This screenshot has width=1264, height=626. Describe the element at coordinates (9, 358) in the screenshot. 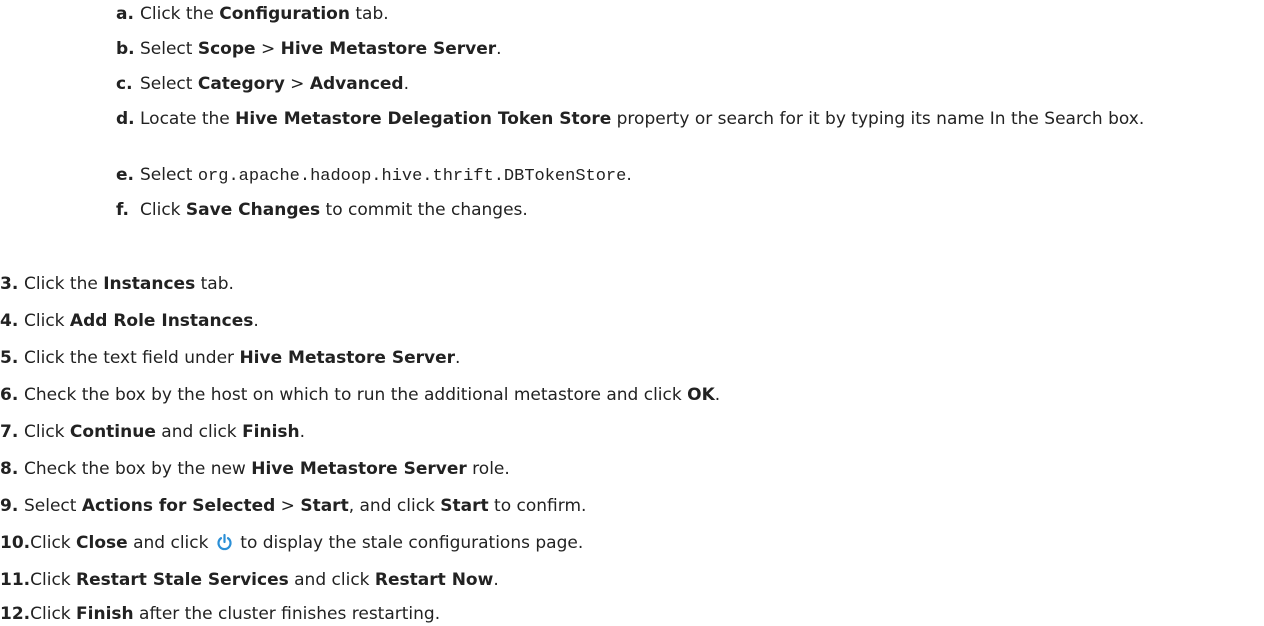

I see `step-marker: 5.` at that location.